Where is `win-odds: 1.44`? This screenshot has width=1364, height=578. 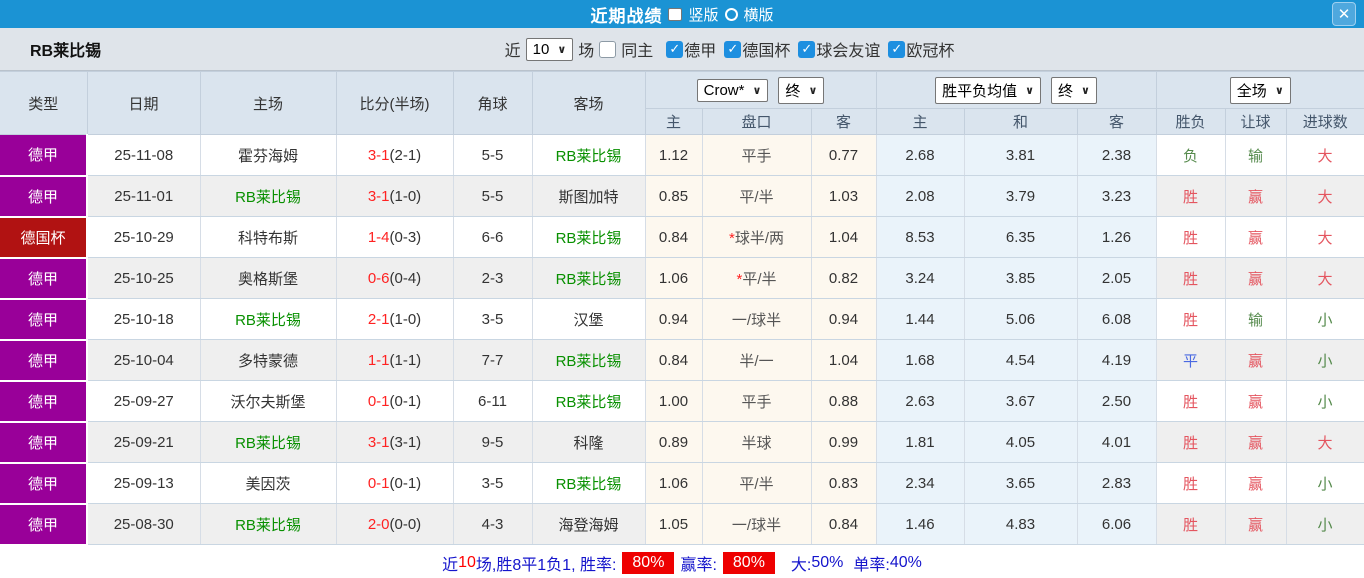 win-odds: 1.44 is located at coordinates (920, 319).